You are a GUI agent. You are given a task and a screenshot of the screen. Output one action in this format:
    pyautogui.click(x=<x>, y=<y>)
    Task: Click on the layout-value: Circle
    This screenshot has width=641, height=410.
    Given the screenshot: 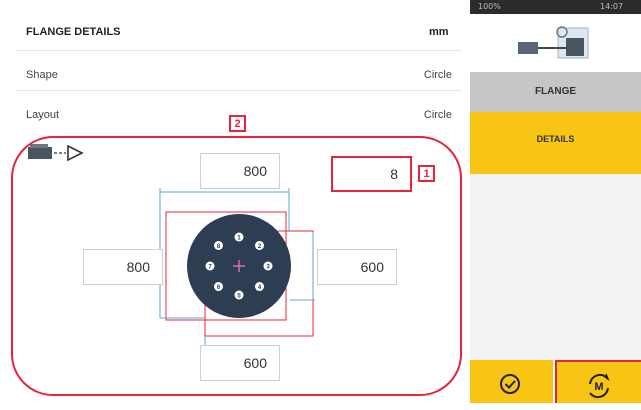 What is the action you would take?
    pyautogui.click(x=438, y=115)
    